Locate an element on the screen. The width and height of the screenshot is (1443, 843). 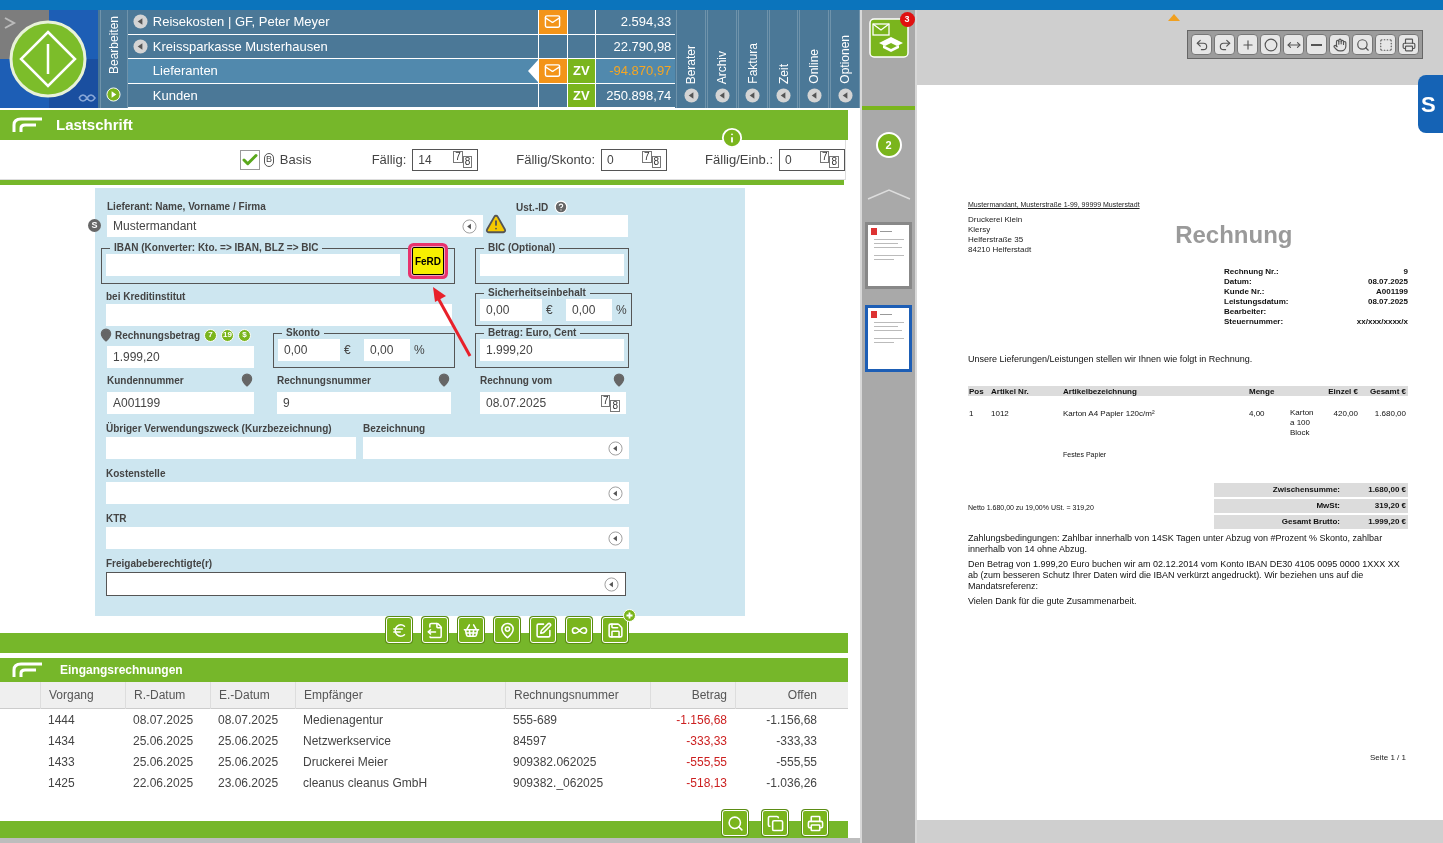
search-button is located at coordinates (1362, 44).